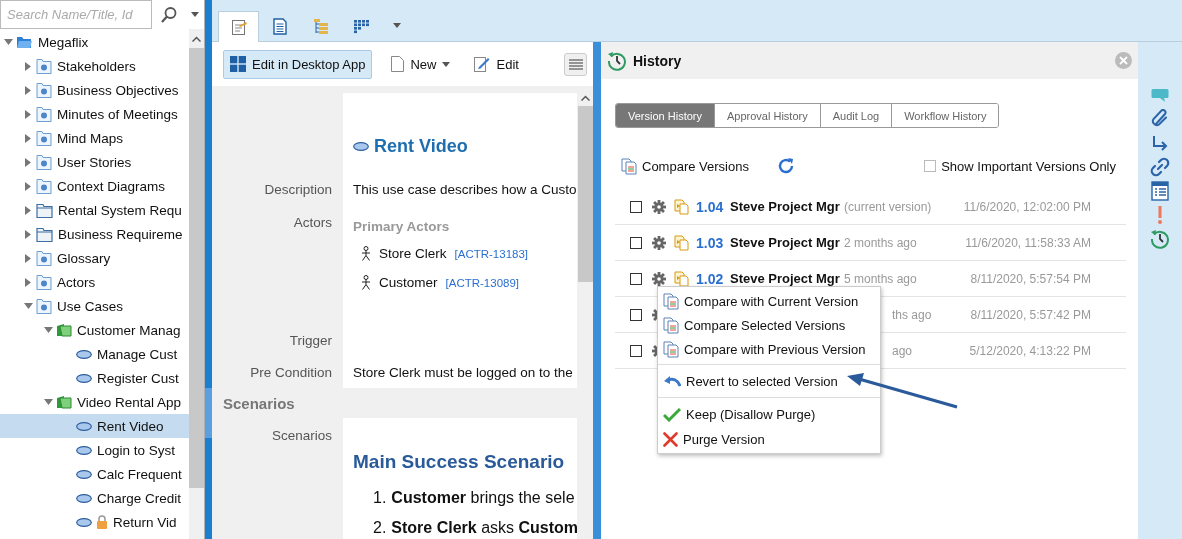 The height and width of the screenshot is (539, 1182). Describe the element at coordinates (769, 301) in the screenshot. I see `menu-item: Compare with Current Version` at that location.